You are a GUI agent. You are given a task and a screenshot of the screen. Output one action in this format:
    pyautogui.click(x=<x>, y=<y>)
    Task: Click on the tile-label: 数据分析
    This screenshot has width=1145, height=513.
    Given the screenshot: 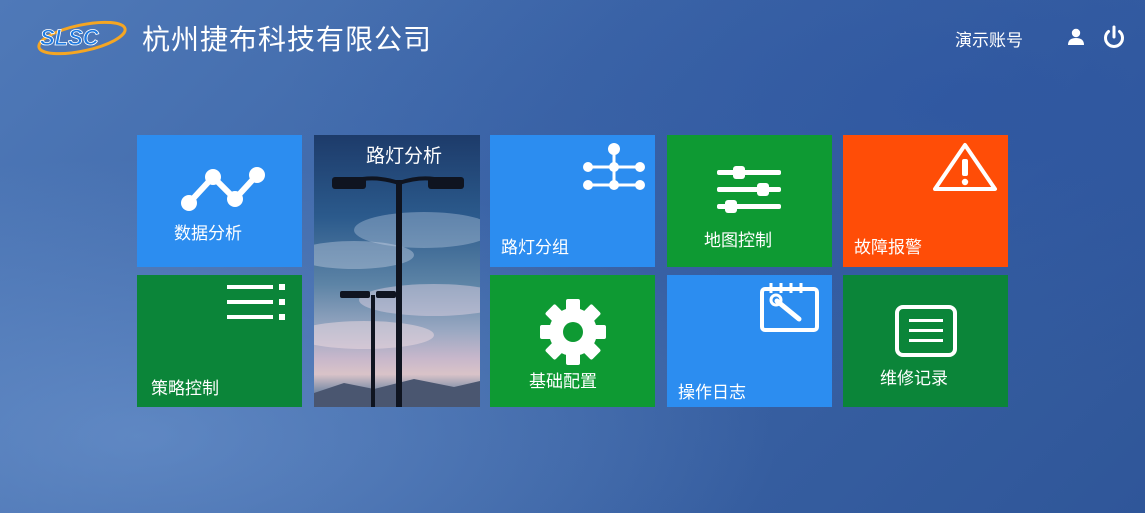 What is the action you would take?
    pyautogui.click(x=208, y=234)
    